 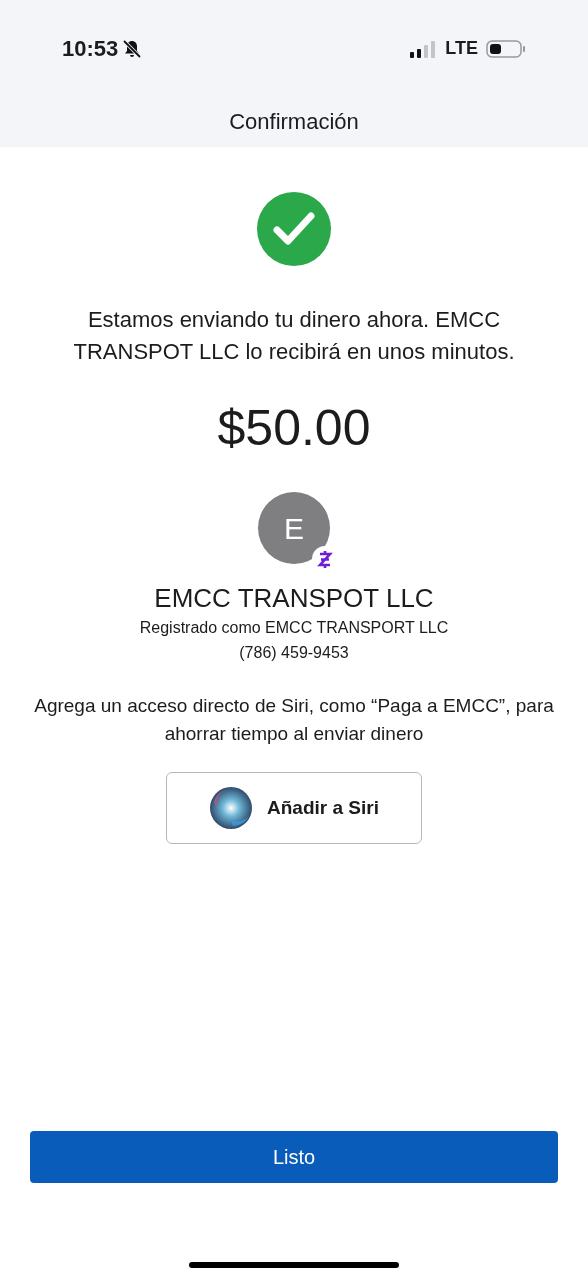 What do you see at coordinates (294, 336) in the screenshot?
I see `confirmation-message: Estamos enviando tu dinero ahora. EMCC TRANSPOT LLC lo recibirá en unos minutos.` at bounding box center [294, 336].